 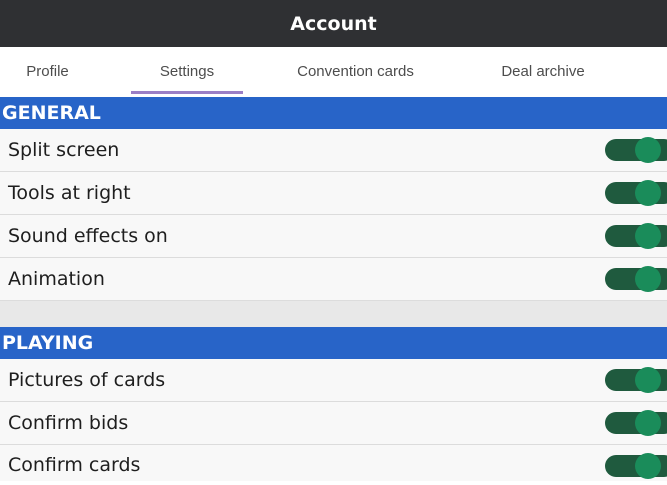 I want to click on setting-row-split-screen: Split screen, so click(x=333, y=150).